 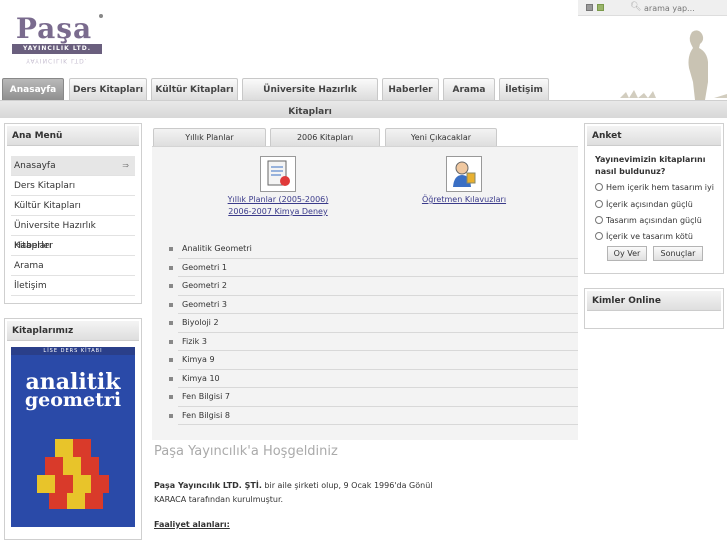 What do you see at coordinates (654, 301) in the screenshot?
I see `online-users-title: Kimler Online` at bounding box center [654, 301].